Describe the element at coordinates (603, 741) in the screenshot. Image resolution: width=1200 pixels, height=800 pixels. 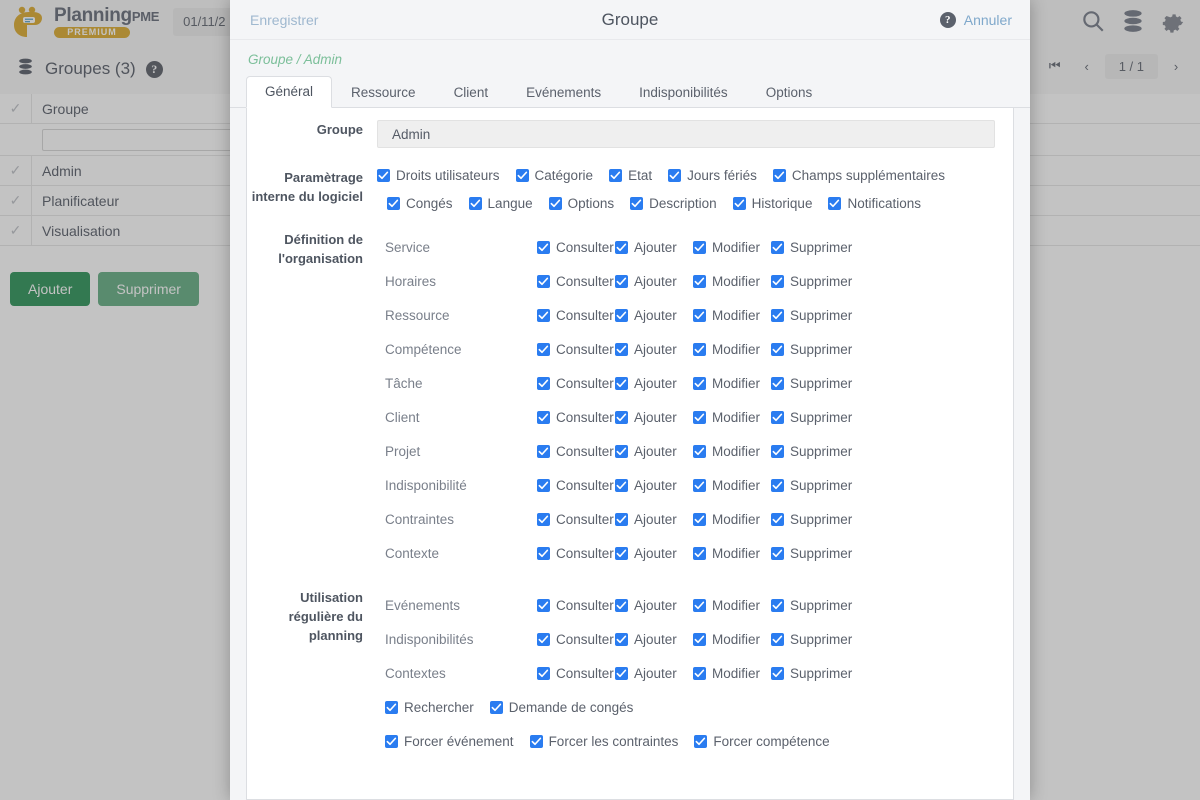
I see `checkbox-item: Forcer les contraintes` at that location.